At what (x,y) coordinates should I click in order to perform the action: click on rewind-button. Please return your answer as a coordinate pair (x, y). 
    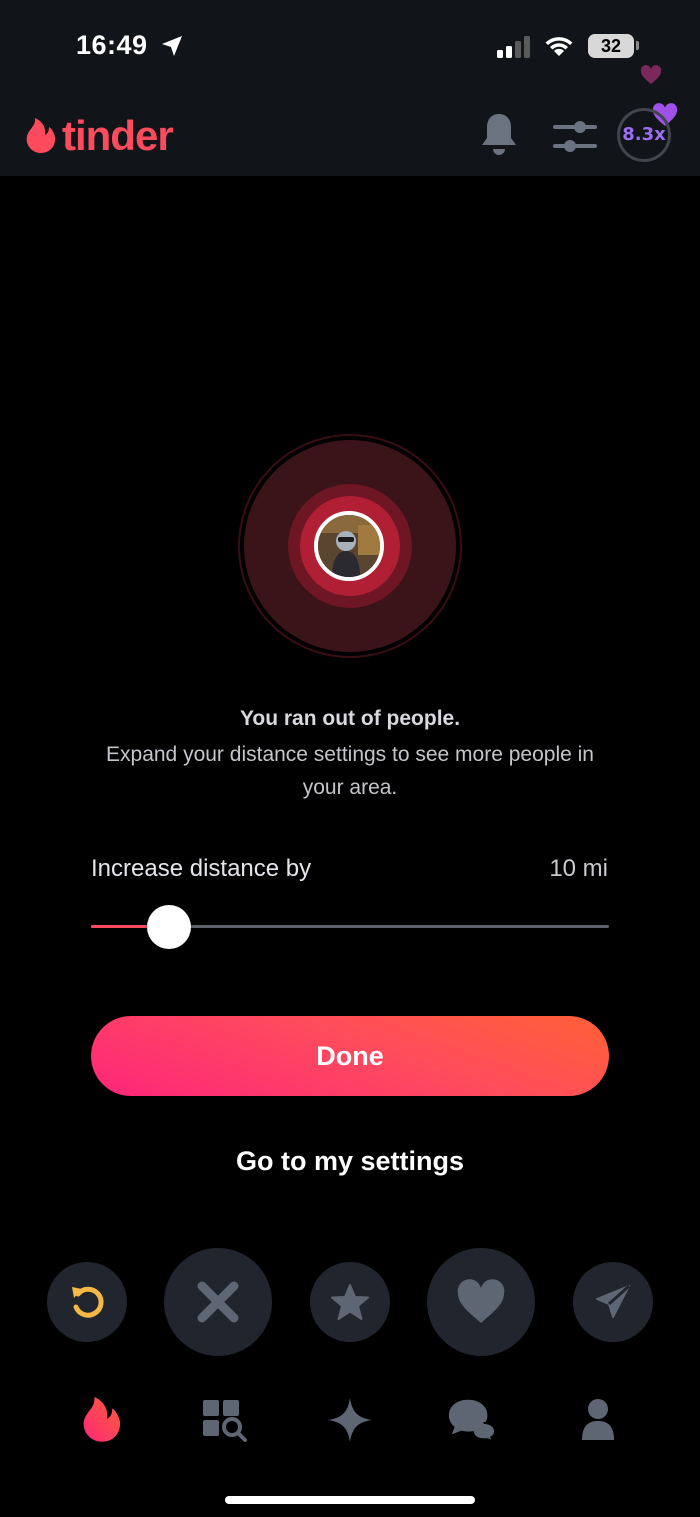
    Looking at the image, I should click on (87, 1302).